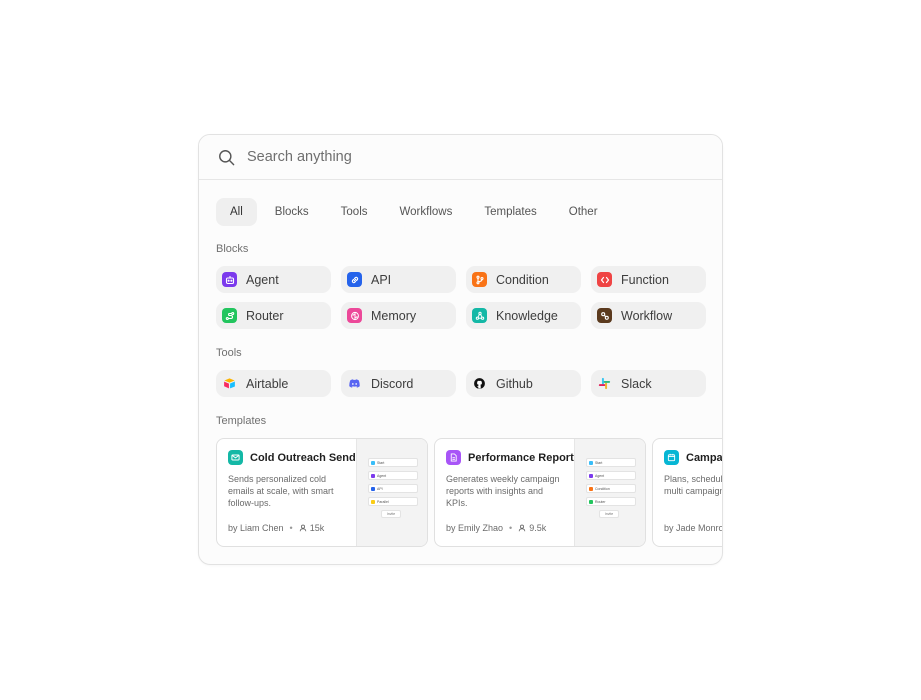 This screenshot has height=700, width=921. What do you see at coordinates (392, 383) in the screenshot?
I see `tool-label: Discord` at bounding box center [392, 383].